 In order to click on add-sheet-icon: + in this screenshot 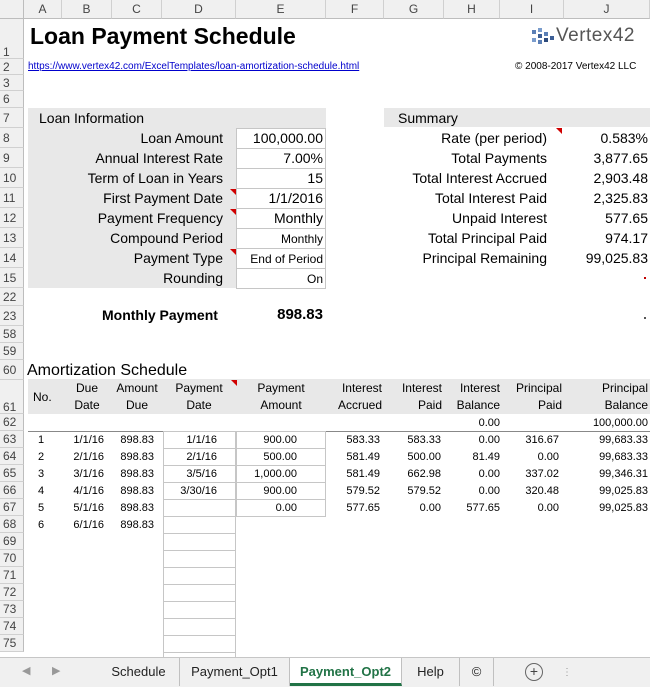, I will do `click(534, 671)`.